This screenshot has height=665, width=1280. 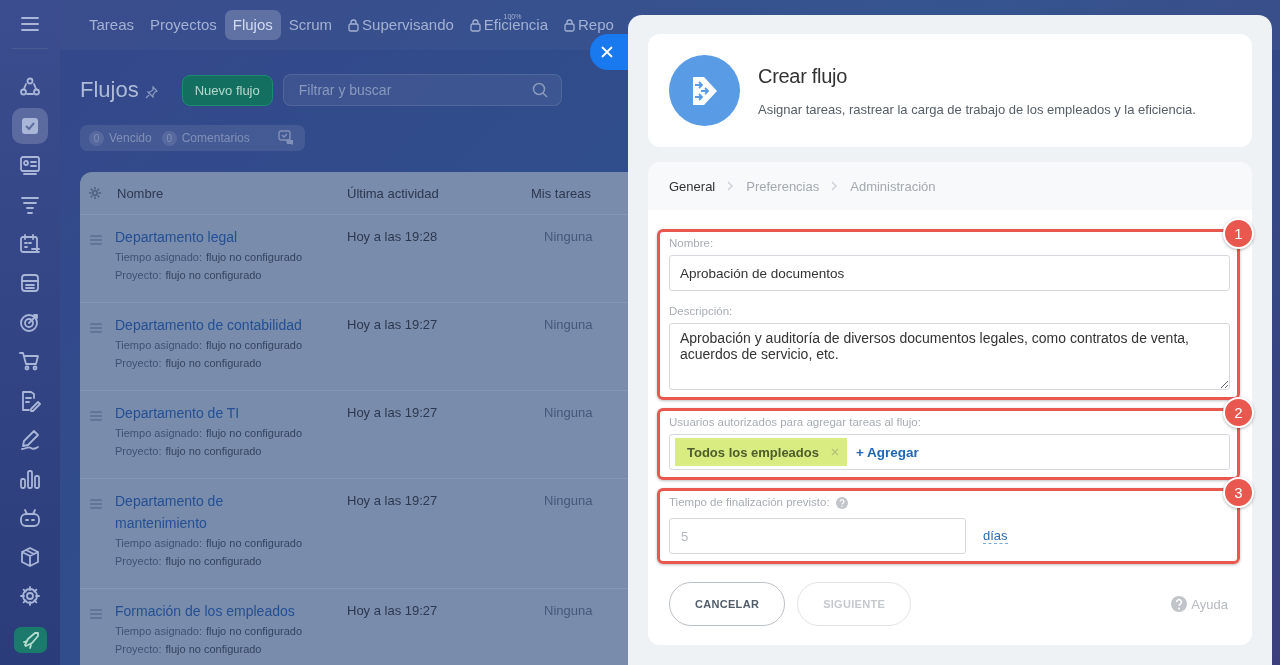 I want to click on cancel-button: CANCELAR, so click(x=727, y=604).